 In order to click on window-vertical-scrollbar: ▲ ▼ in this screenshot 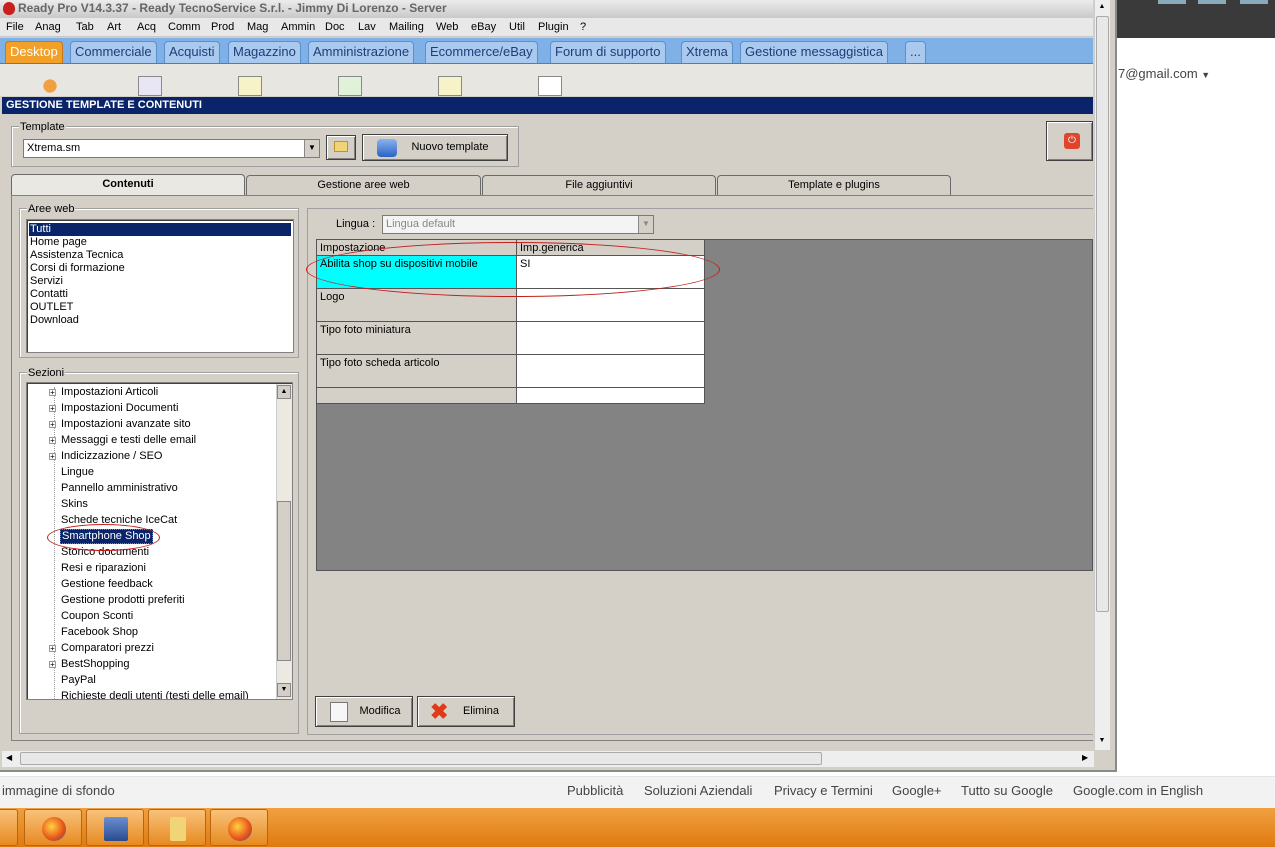, I will do `click(1102, 375)`.